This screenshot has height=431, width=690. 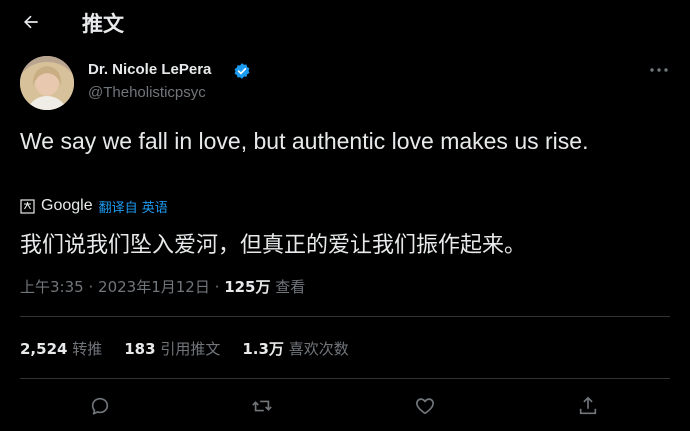 I want to click on translated-text: 我们说我们坠入爱河，但真正的爱让我们振作起来。, so click(x=273, y=245).